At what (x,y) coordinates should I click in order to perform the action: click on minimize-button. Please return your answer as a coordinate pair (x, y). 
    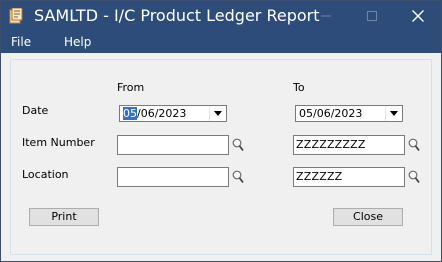
    Looking at the image, I should click on (326, 16).